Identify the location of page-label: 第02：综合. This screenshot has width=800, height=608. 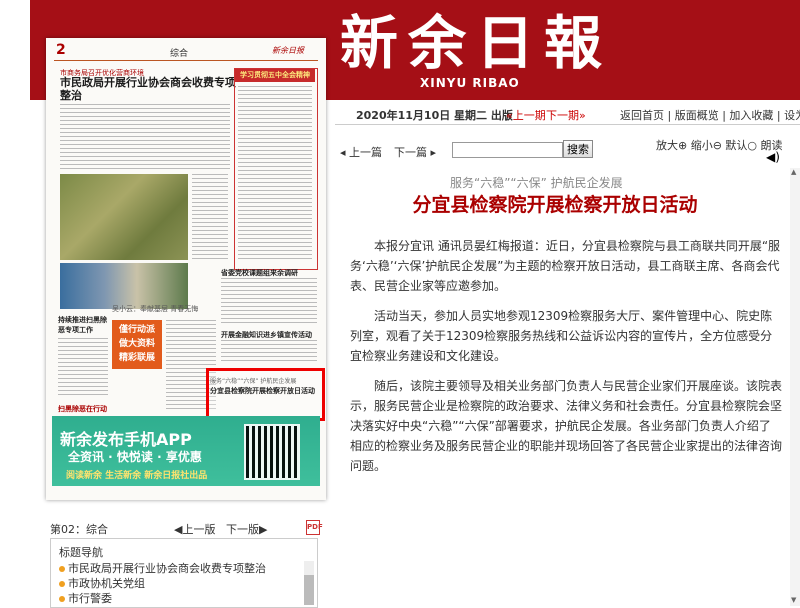
(79, 529).